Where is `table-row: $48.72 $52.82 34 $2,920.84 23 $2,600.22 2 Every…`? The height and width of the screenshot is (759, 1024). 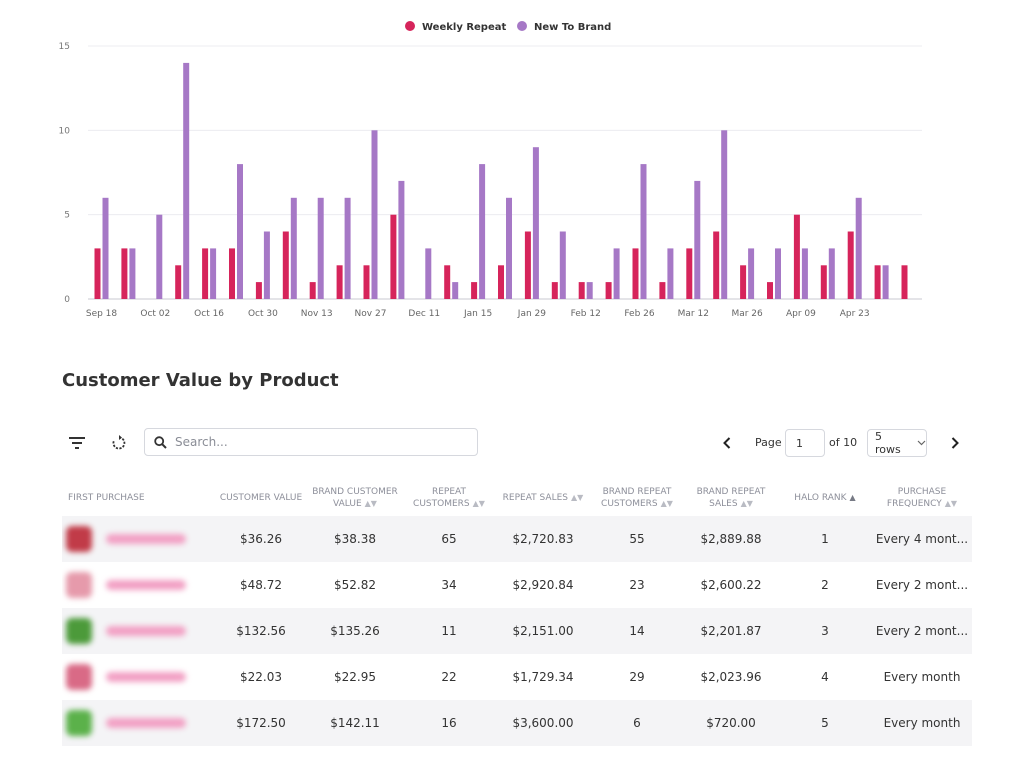
table-row: $48.72 $52.82 34 $2,920.84 23 $2,600.22 2 Every… is located at coordinates (517, 585).